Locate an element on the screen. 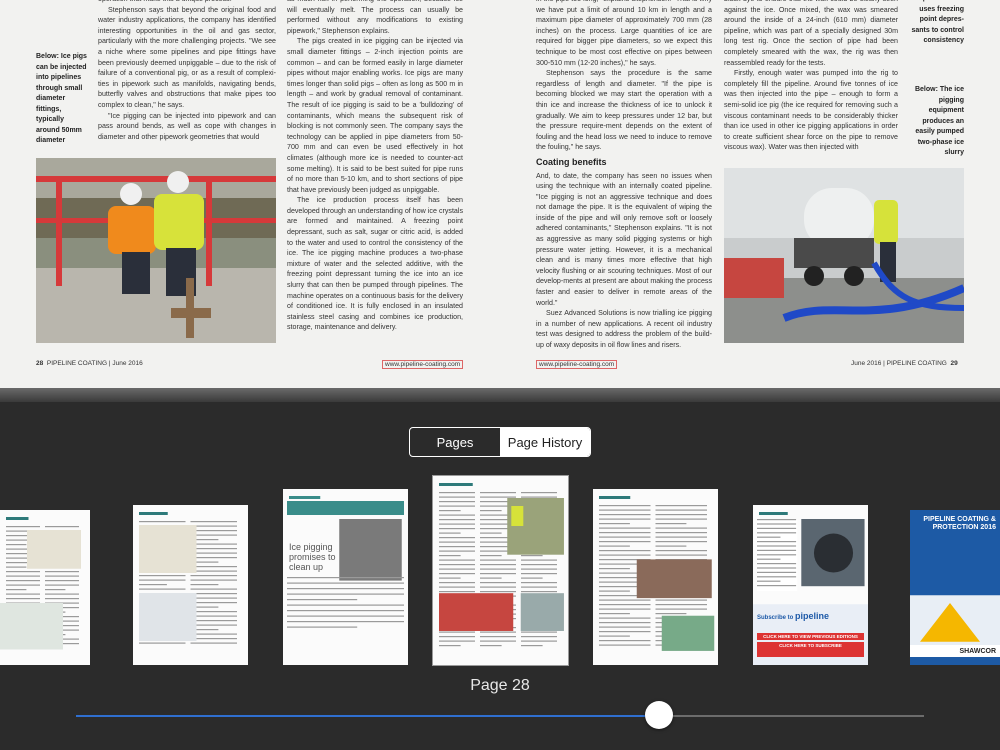 This screenshot has width=1000, height=750. left-folio: 28 PIPELINE COATING | June 2016 is located at coordinates (89, 363).